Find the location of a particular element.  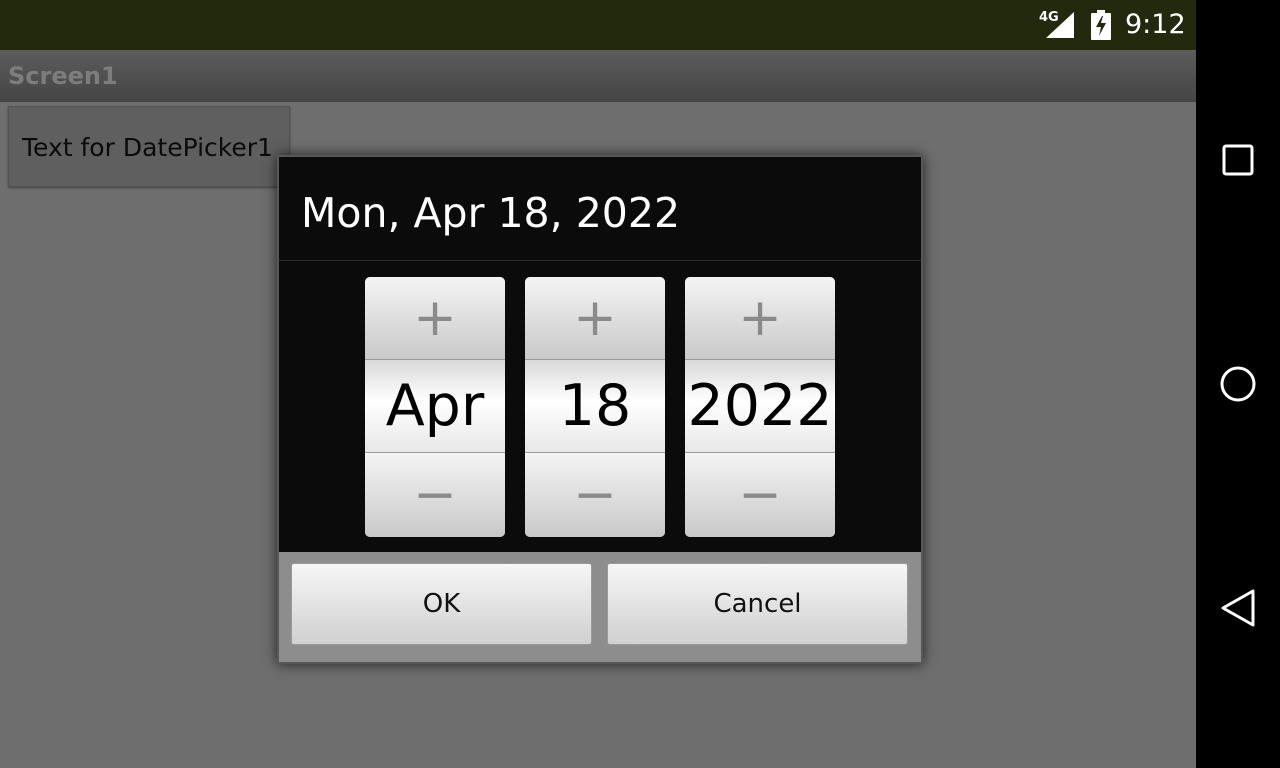

year-spinner: + 2022 − is located at coordinates (760, 407).